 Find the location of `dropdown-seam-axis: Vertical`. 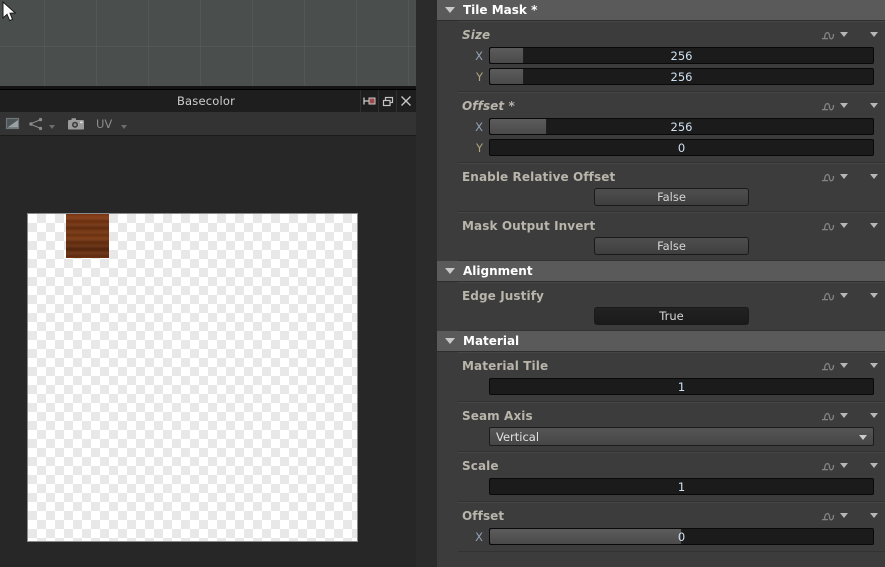

dropdown-seam-axis: Vertical is located at coordinates (681, 436).